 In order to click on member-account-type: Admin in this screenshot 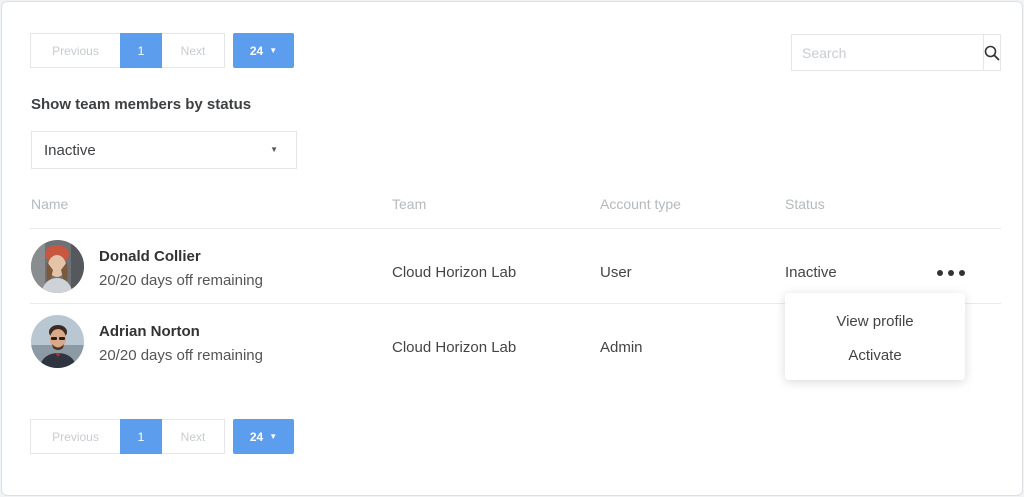, I will do `click(621, 347)`.